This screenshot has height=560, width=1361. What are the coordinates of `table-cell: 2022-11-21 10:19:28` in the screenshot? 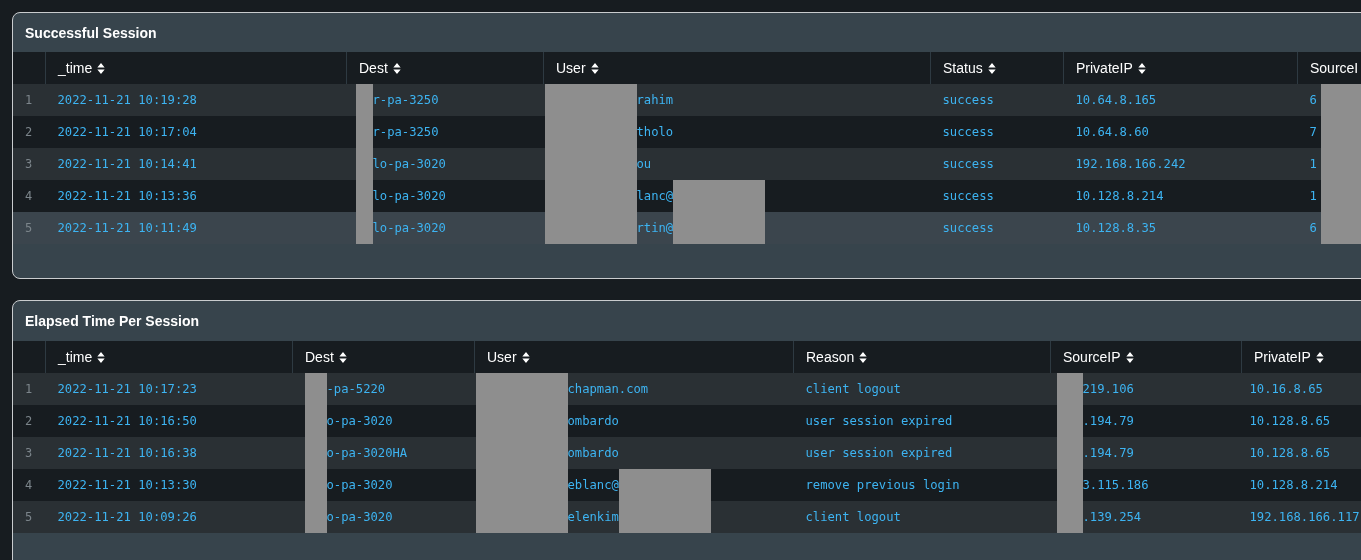 It's located at (127, 100).